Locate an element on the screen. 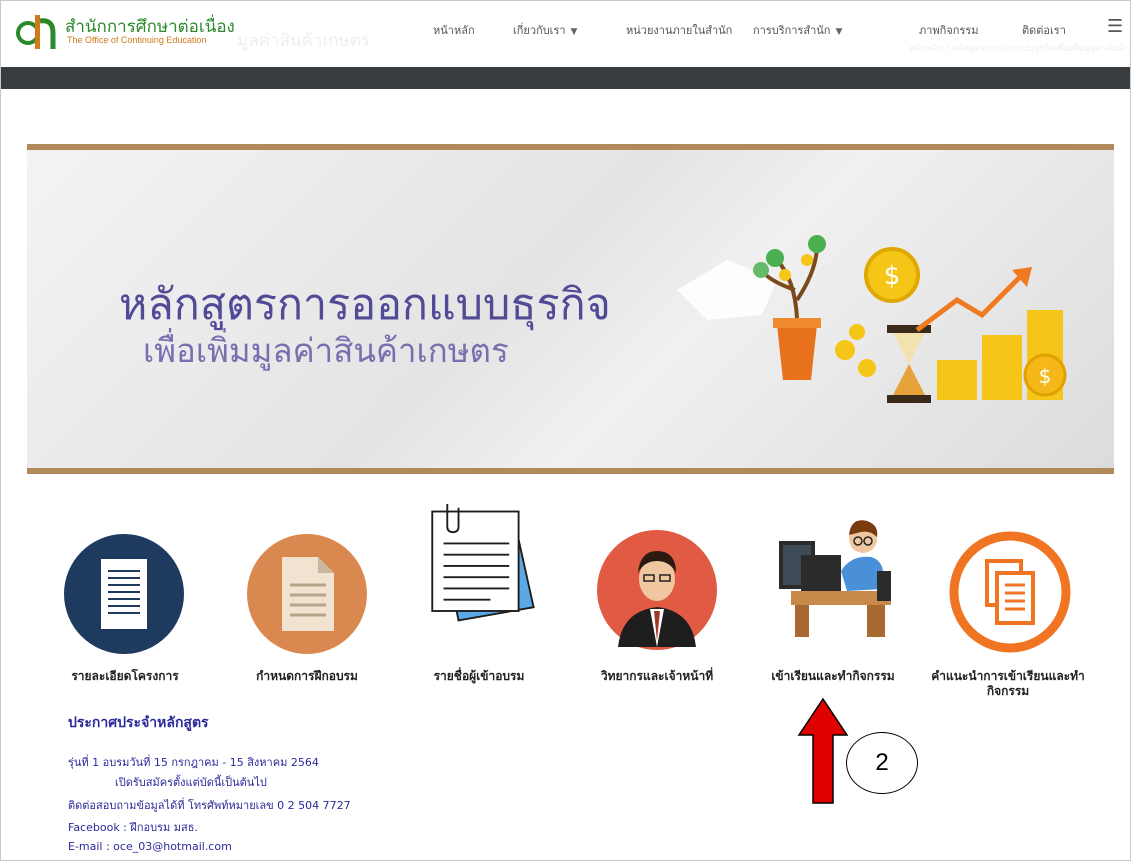 The height and width of the screenshot is (861, 1131). banner-subtitle: เพื่อเพิ่มมูลค่าสินค้าเกษตร is located at coordinates (326, 350).